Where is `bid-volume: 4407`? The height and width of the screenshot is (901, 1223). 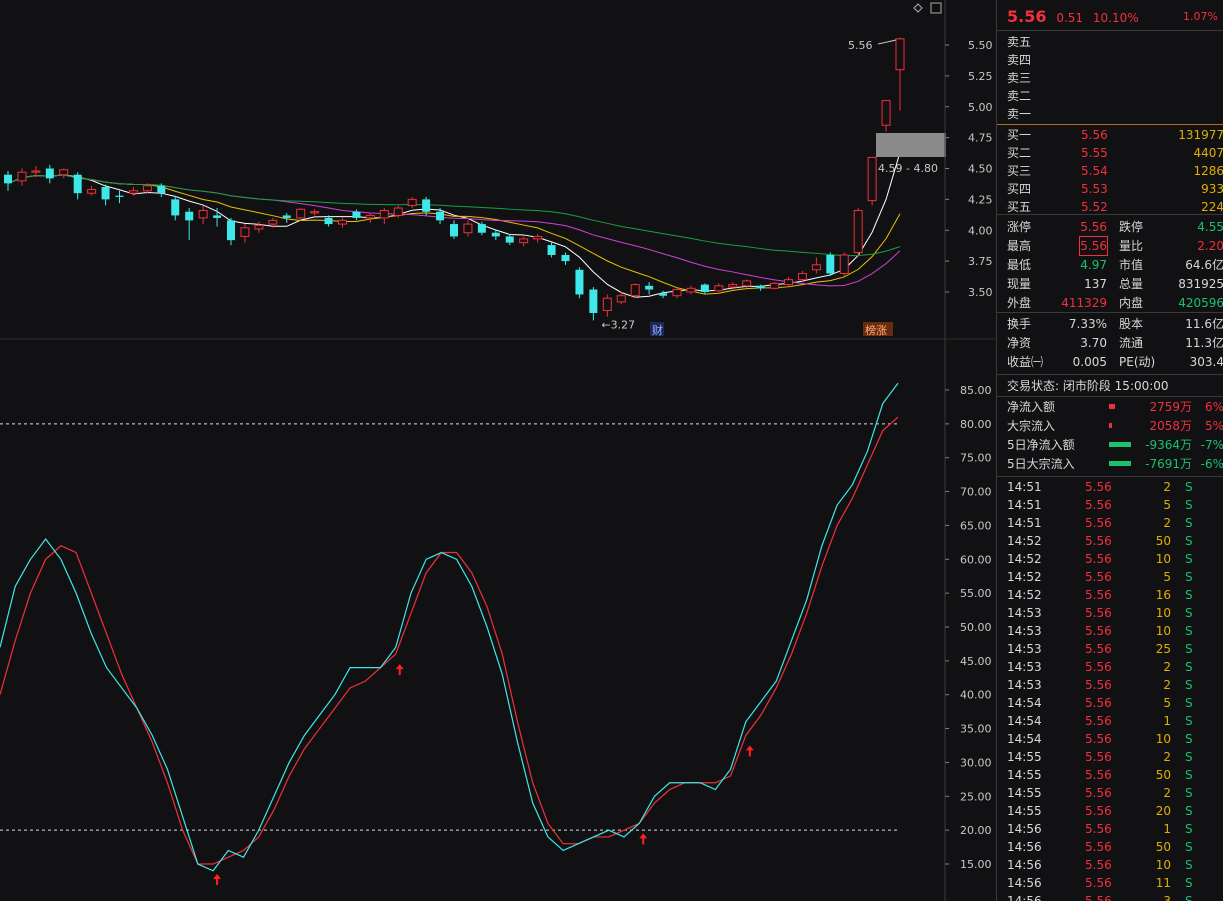
bid-volume: 4407 is located at coordinates (1208, 153).